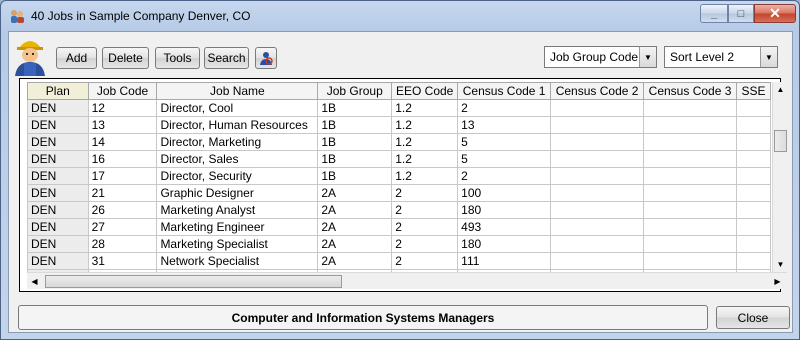 Image resolution: width=800 pixels, height=340 pixels. I want to click on table-cell: 27, so click(122, 227).